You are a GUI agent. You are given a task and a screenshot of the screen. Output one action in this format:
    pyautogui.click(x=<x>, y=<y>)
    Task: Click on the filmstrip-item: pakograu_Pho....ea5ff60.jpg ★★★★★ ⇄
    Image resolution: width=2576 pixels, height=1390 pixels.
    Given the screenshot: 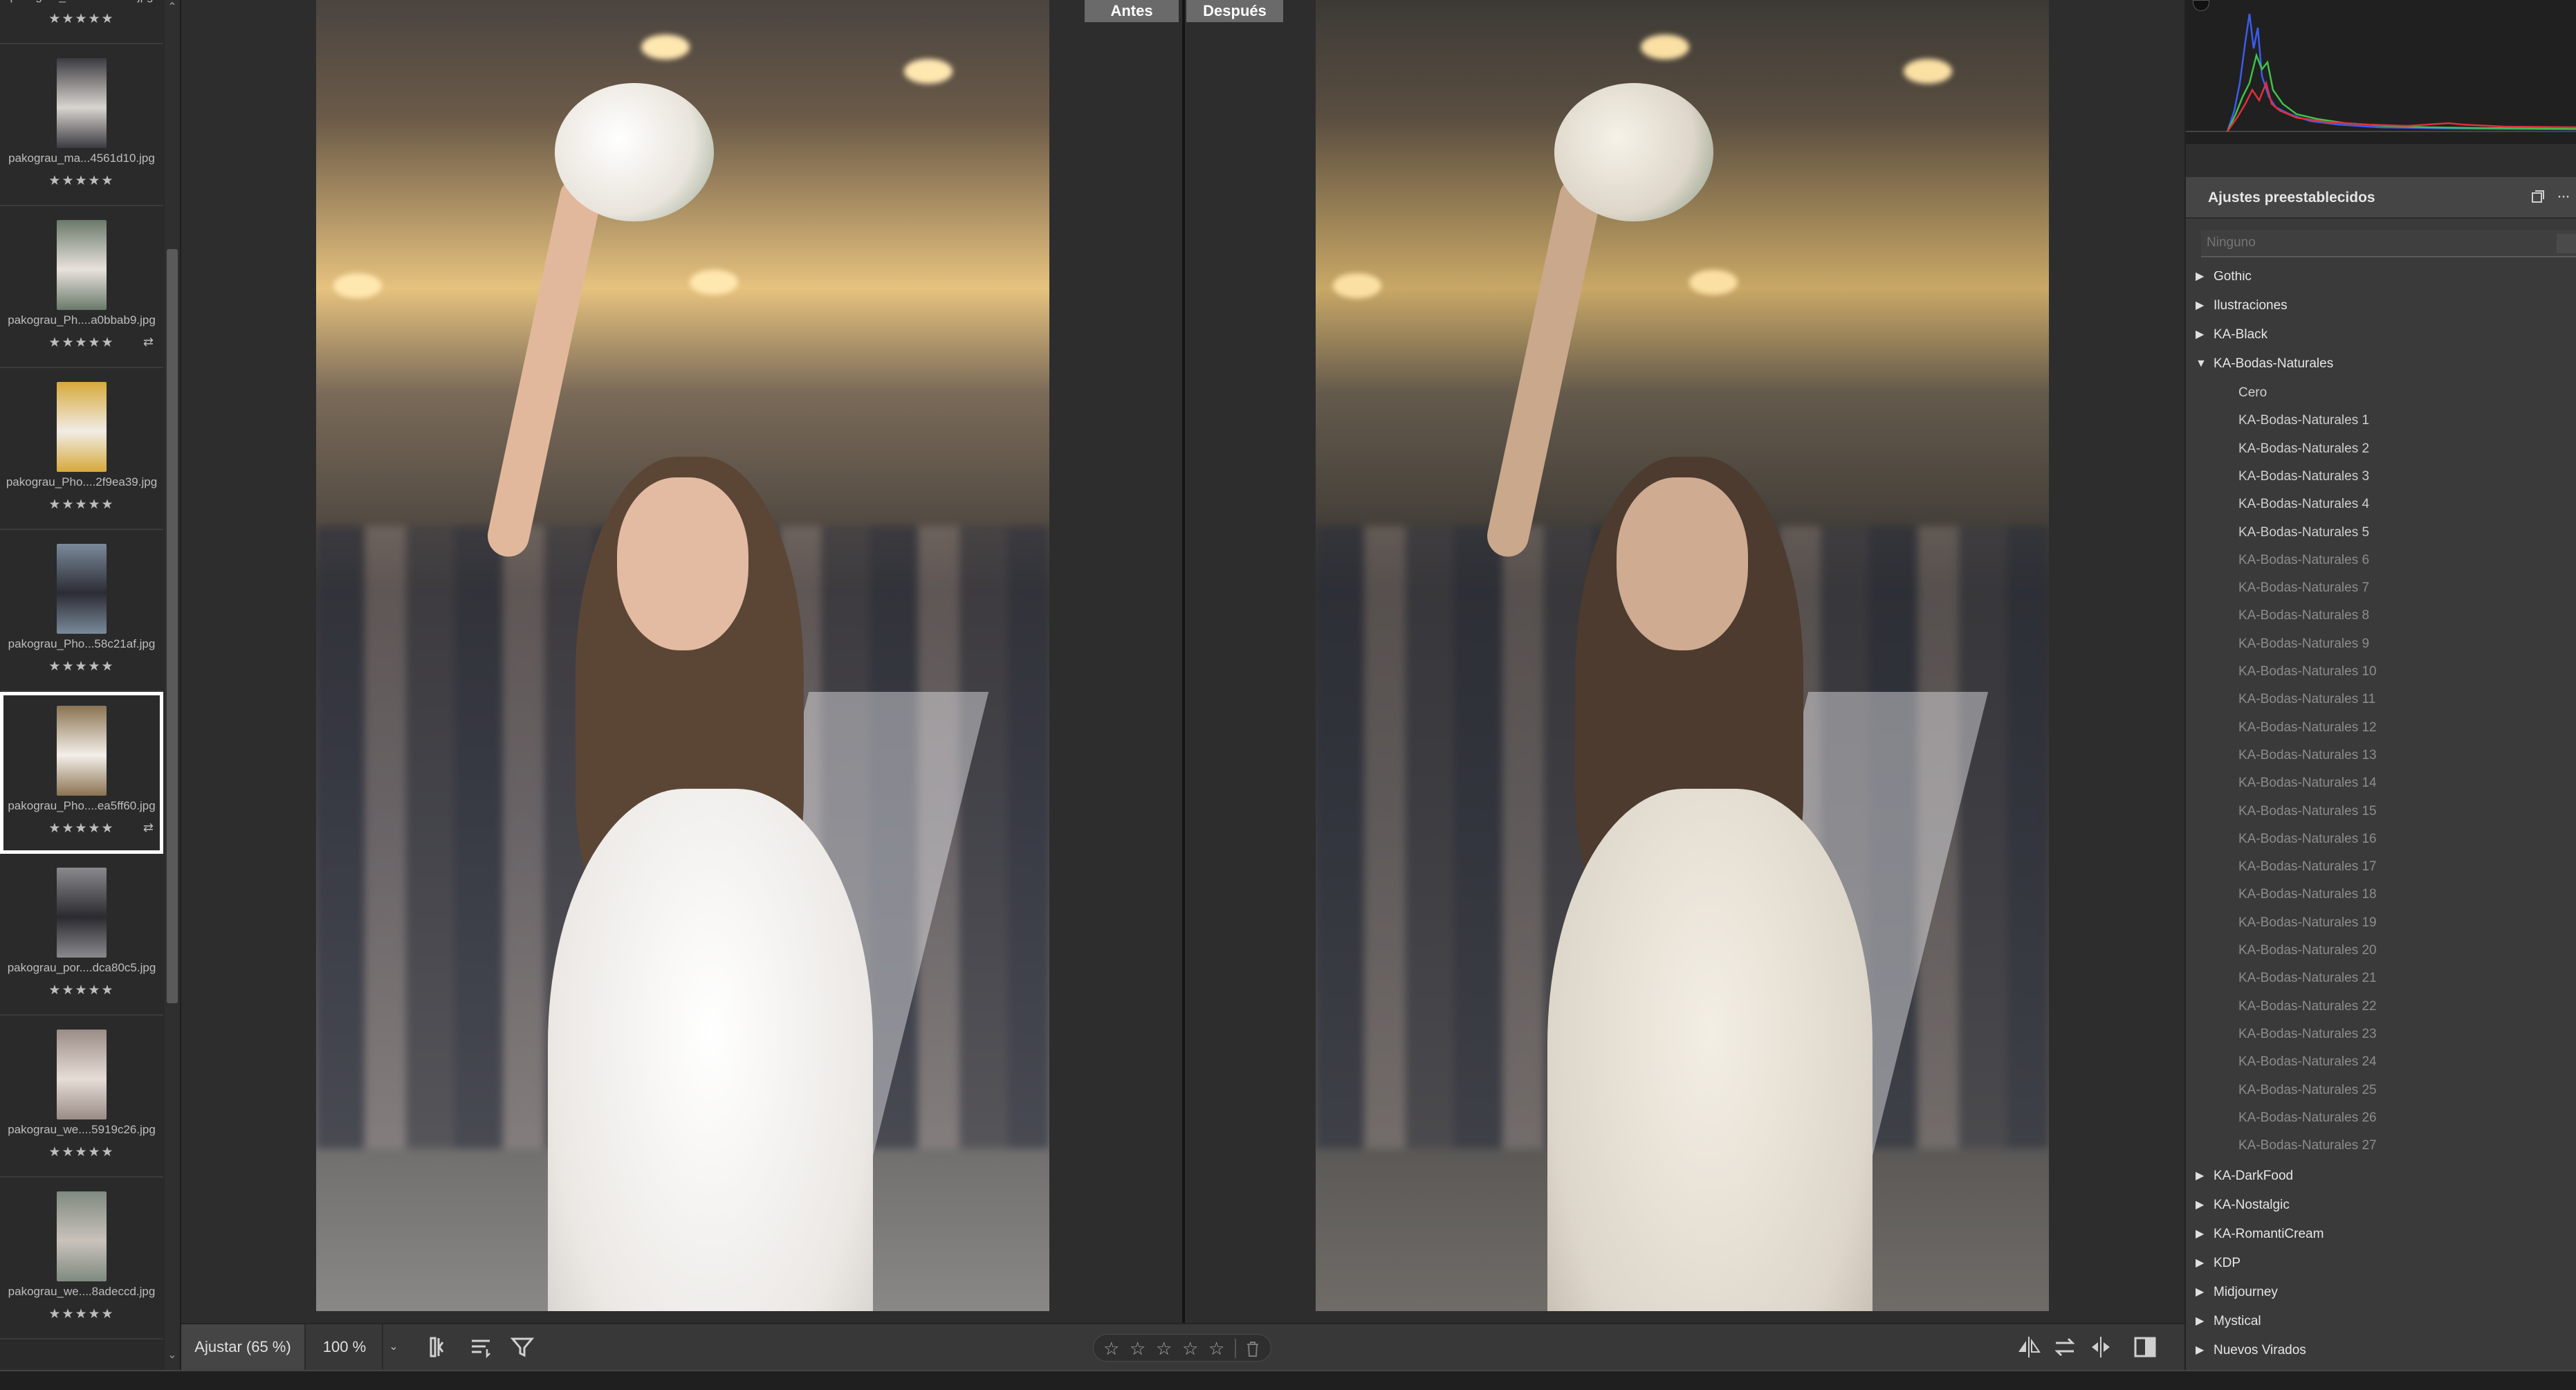 What is the action you would take?
    pyautogui.click(x=81, y=773)
    